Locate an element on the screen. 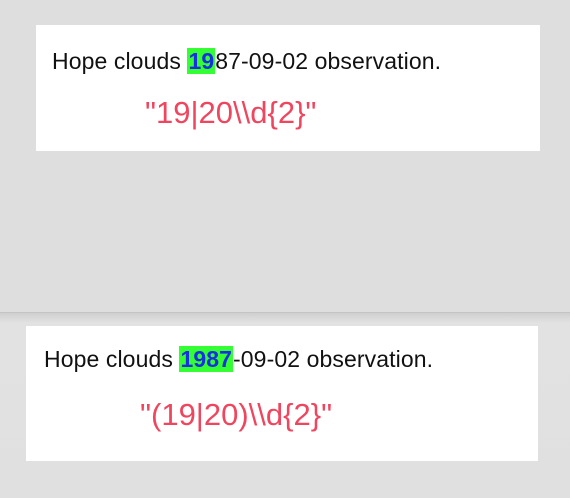 This screenshot has width=570, height=498. bottom-sentence: Hope clouds 1987-09-02 observation. is located at coordinates (238, 359).